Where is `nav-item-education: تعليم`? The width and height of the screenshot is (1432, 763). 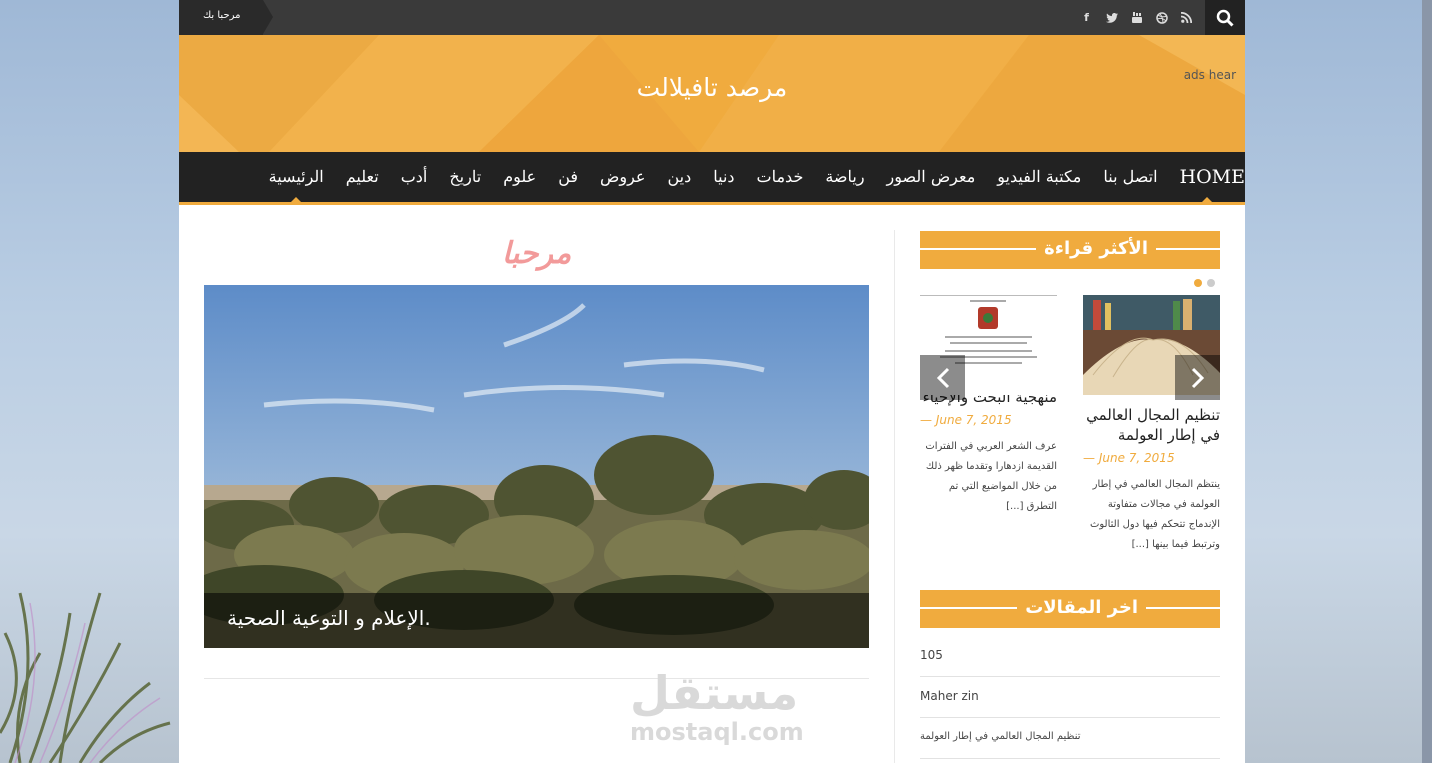 nav-item-education: تعليم is located at coordinates (362, 177).